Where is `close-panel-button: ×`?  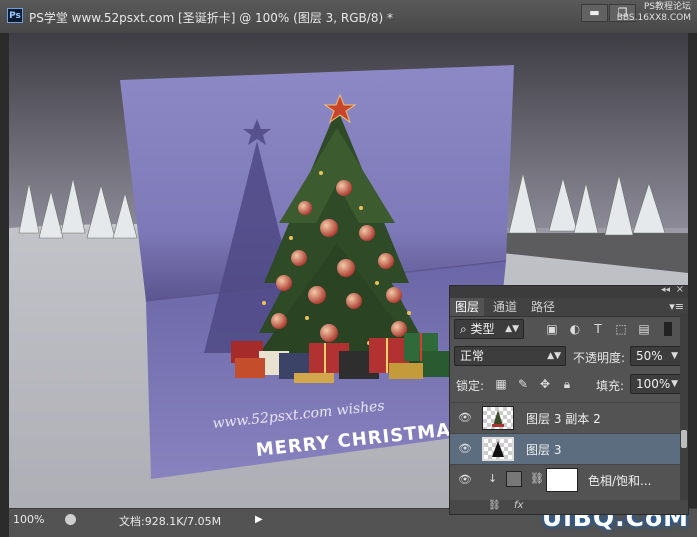 close-panel-button: × is located at coordinates (680, 289).